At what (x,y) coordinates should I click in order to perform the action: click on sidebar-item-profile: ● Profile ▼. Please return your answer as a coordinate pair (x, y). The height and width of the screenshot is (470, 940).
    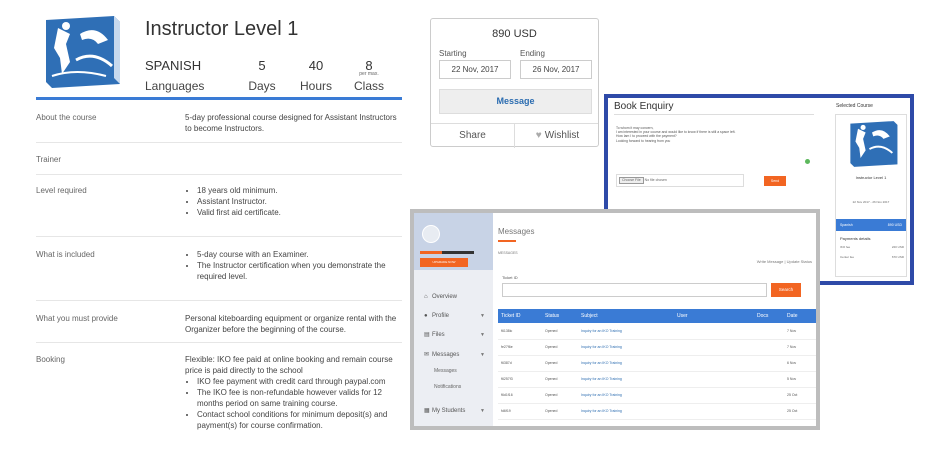
    Looking at the image, I should click on (453, 316).